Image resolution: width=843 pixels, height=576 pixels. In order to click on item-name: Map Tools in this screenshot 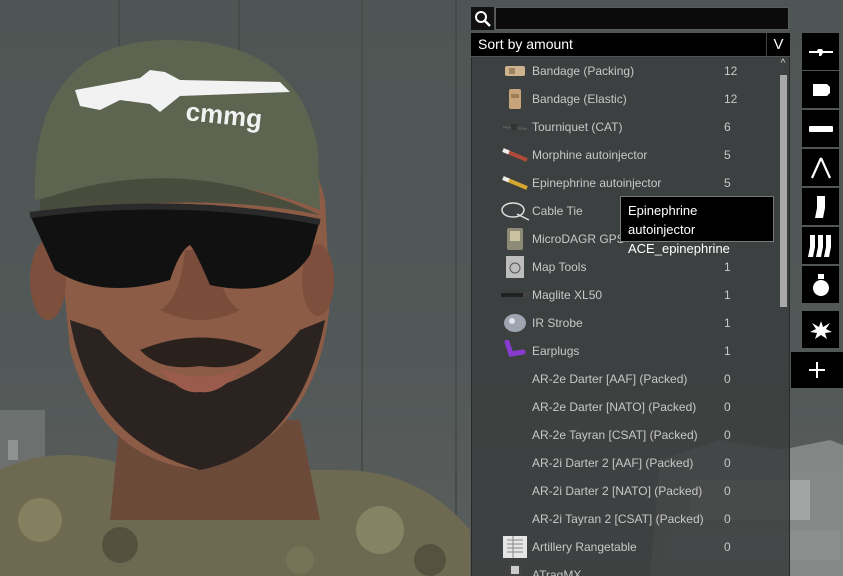, I will do `click(559, 267)`.